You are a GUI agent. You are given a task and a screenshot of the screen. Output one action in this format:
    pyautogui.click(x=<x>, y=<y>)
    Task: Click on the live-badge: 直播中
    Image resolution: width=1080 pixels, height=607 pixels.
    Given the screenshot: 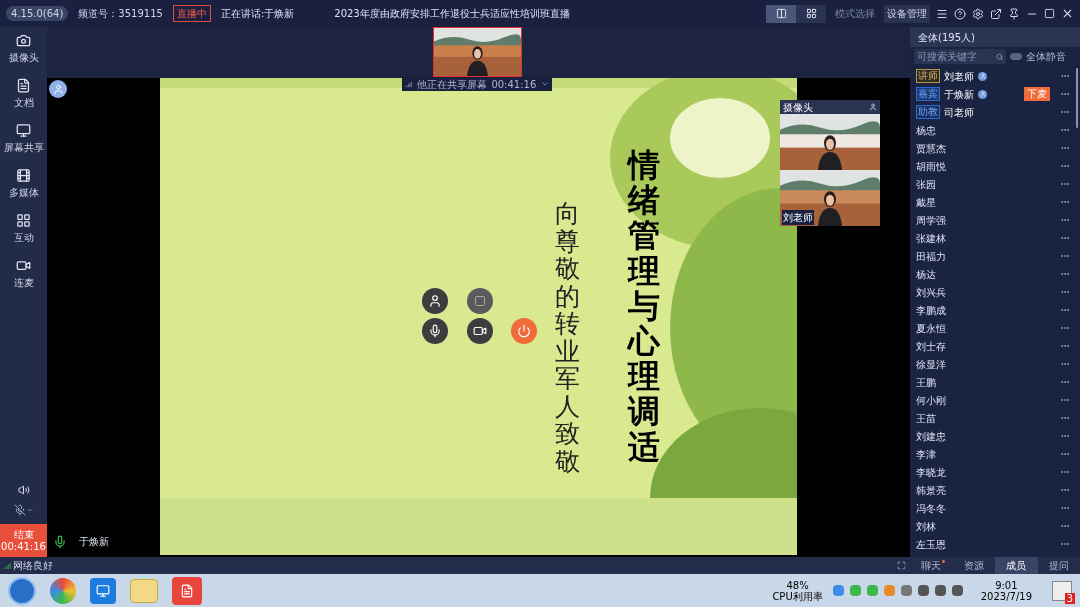 What is the action you would take?
    pyautogui.click(x=191, y=13)
    